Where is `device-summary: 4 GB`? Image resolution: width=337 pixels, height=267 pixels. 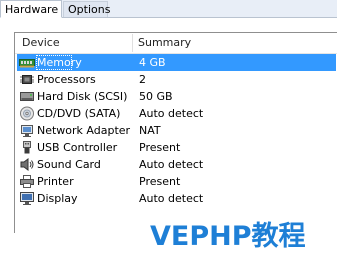
device-summary: 4 GB is located at coordinates (152, 62).